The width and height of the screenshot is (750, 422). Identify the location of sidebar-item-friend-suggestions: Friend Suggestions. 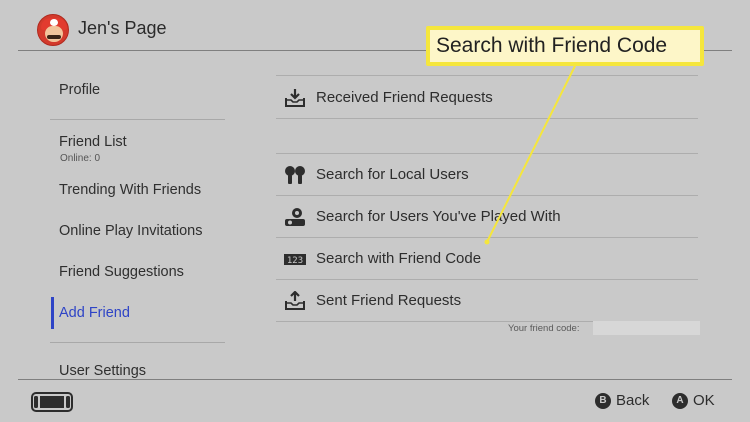
(121, 272).